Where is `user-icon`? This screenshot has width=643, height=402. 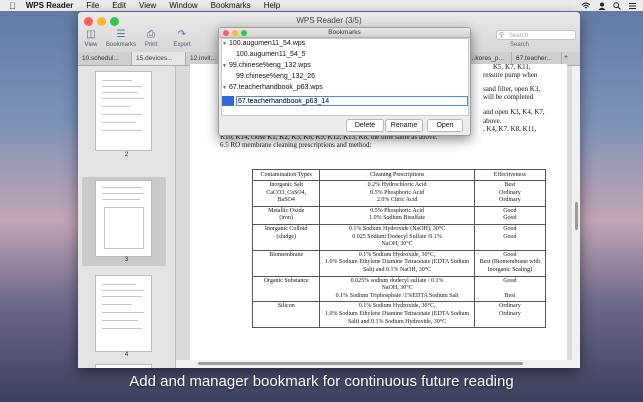 user-icon is located at coordinates (602, 6).